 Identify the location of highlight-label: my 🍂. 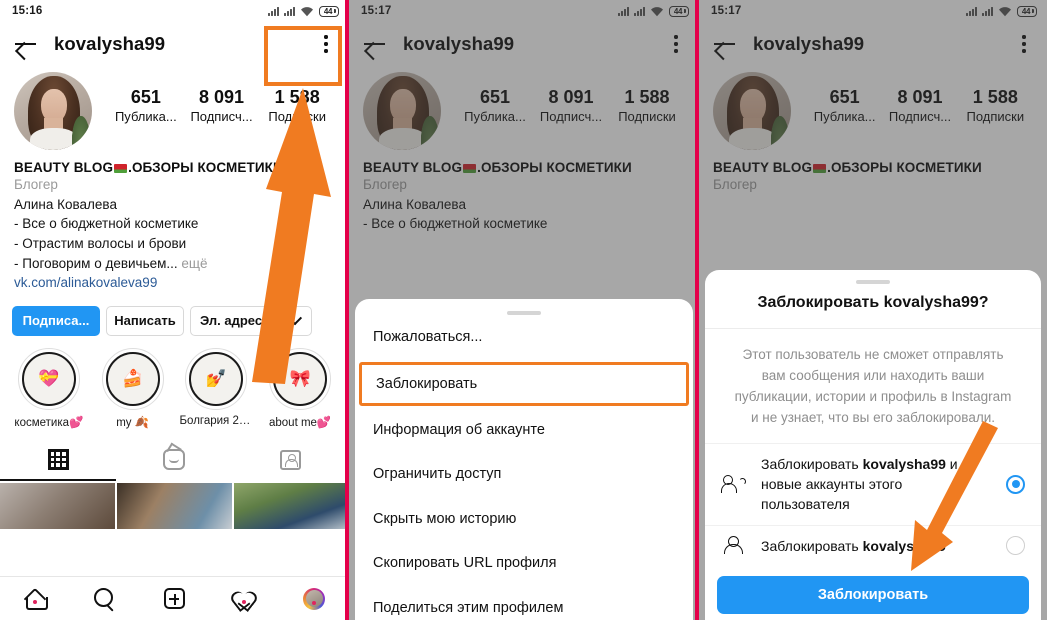
(133, 422).